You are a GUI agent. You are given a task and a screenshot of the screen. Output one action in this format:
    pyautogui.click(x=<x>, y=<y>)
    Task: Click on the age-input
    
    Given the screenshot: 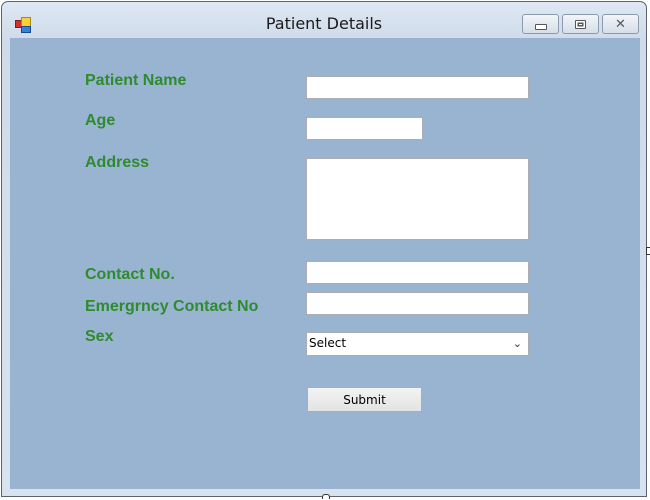 What is the action you would take?
    pyautogui.click(x=364, y=128)
    